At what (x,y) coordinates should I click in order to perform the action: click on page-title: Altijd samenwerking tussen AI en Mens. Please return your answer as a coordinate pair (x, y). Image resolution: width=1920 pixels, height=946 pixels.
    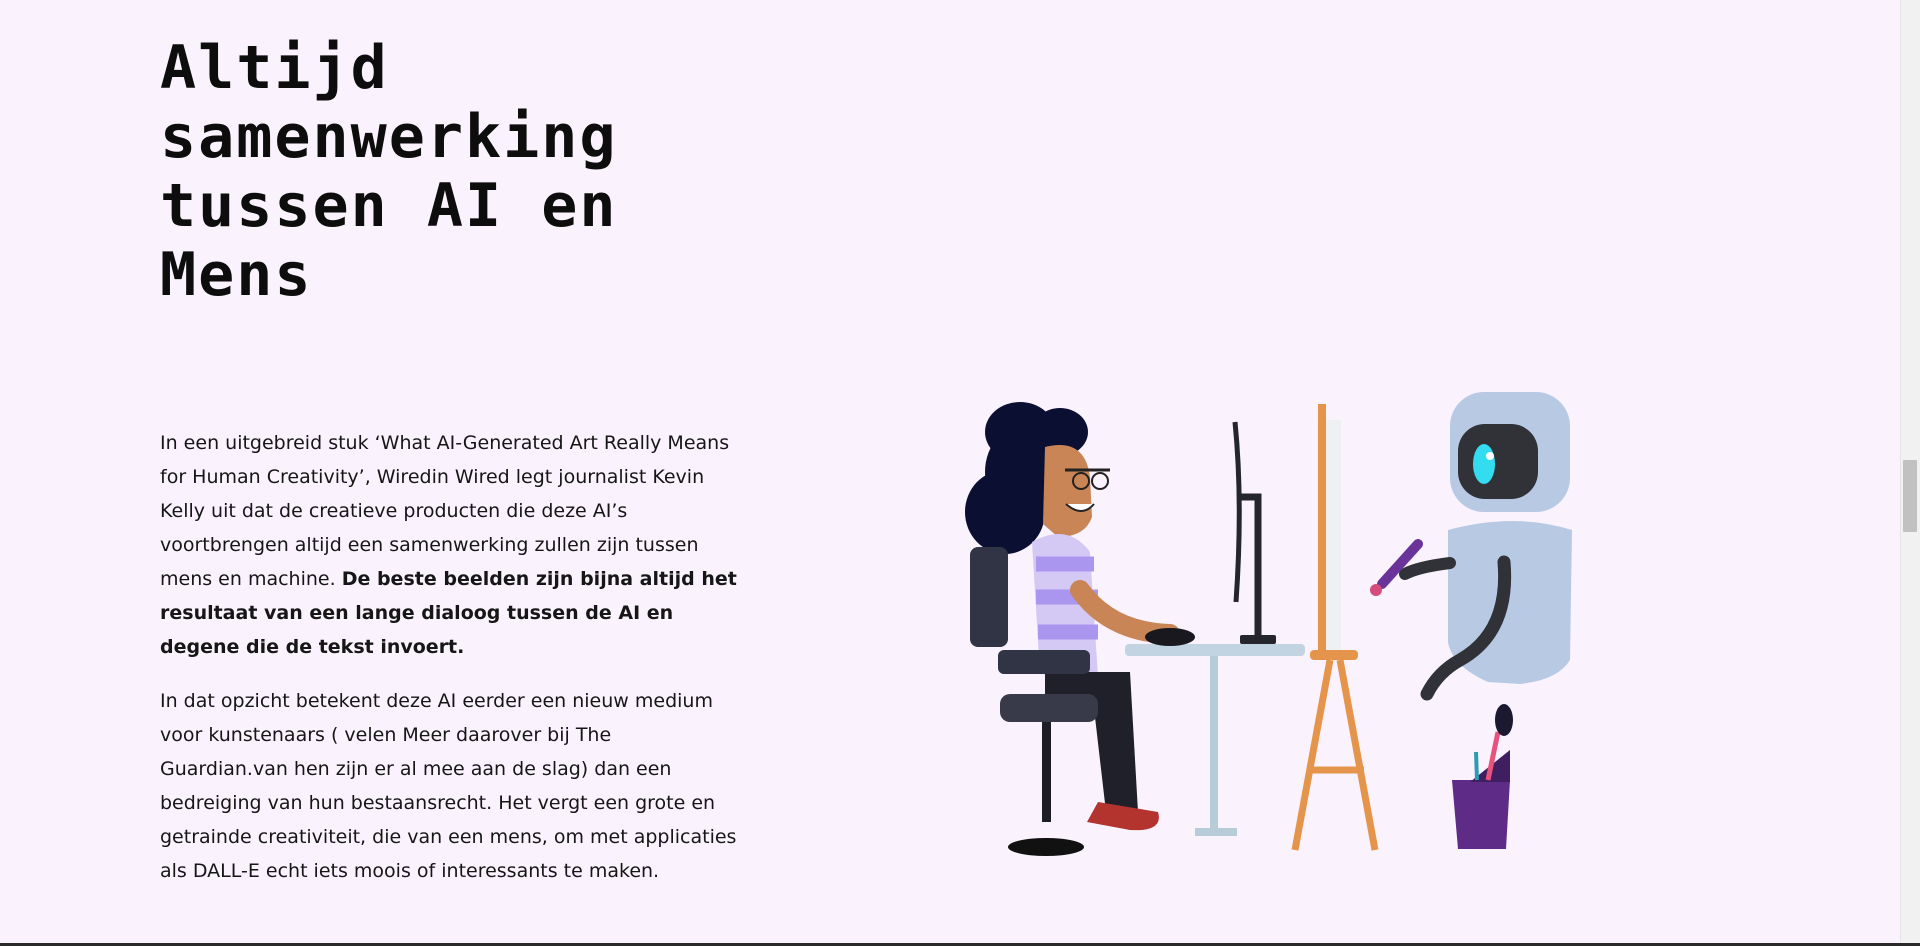
    Looking at the image, I should click on (389, 171).